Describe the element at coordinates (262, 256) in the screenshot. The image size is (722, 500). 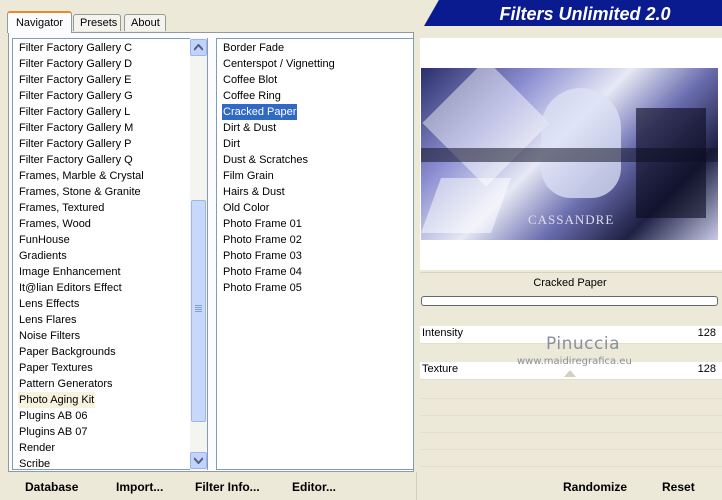
I see `filter-item: Photo Frame 03` at that location.